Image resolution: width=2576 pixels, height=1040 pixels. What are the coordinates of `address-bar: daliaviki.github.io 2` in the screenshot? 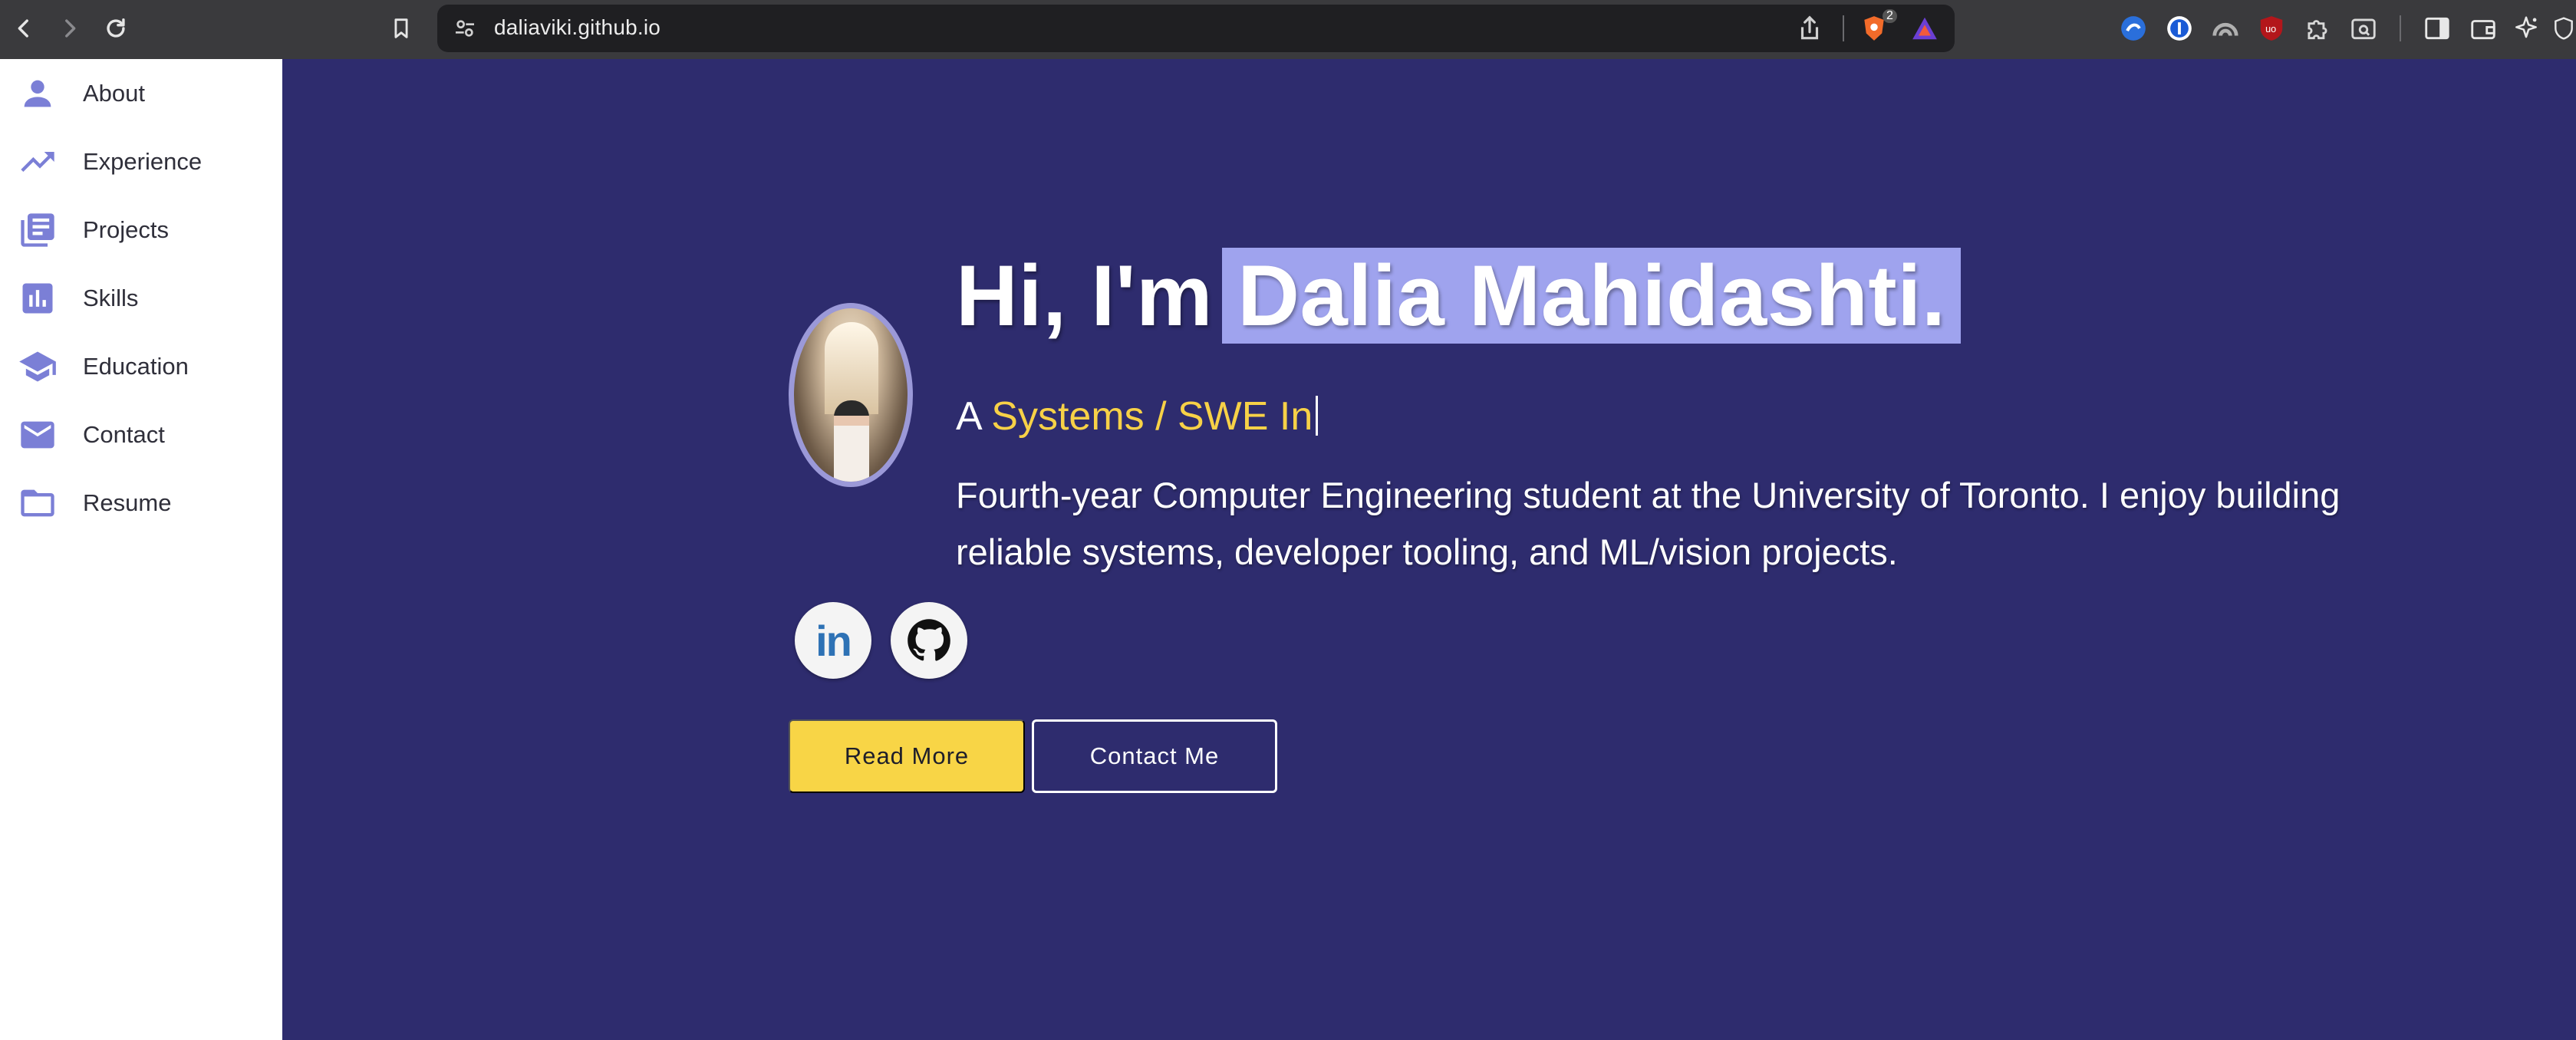 It's located at (1196, 29).